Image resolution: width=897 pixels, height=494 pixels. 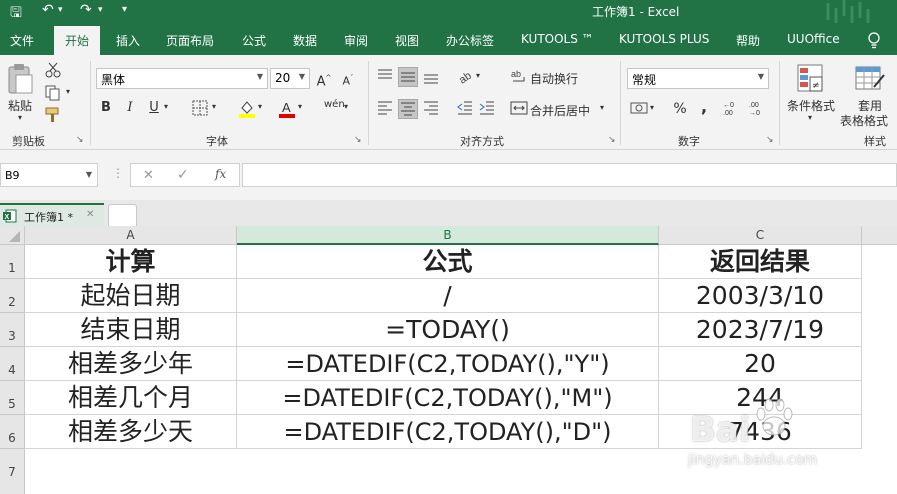 What do you see at coordinates (49, 175) in the screenshot?
I see `name-box: B9 ▼` at bounding box center [49, 175].